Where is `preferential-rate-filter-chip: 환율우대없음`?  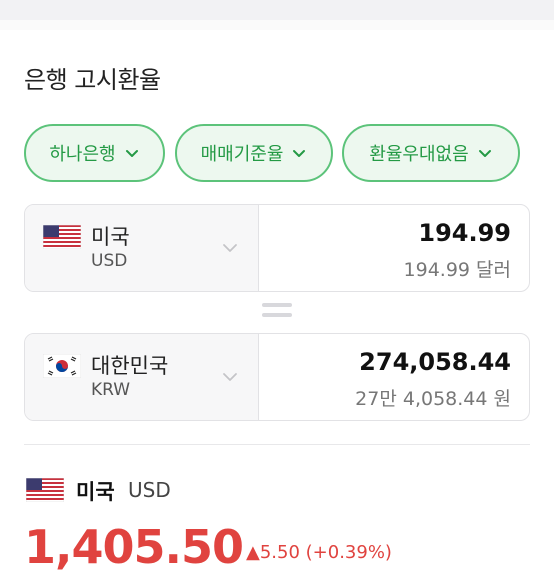 preferential-rate-filter-chip: 환율우대없음 is located at coordinates (431, 153).